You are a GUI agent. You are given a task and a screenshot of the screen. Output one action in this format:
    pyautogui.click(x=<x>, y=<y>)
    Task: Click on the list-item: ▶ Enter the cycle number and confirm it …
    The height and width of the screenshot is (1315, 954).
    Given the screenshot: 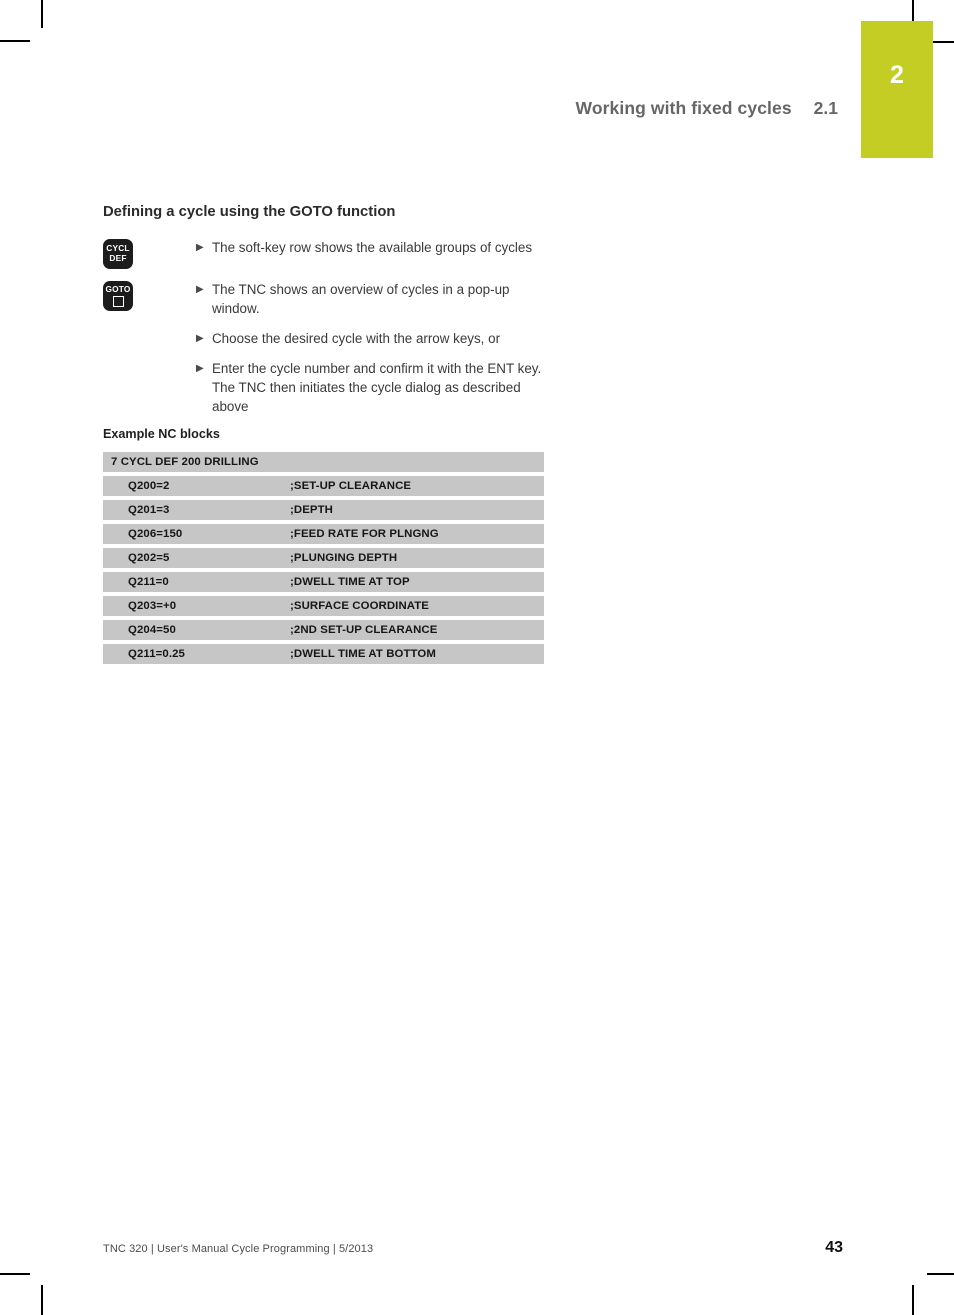 What is the action you would take?
    pyautogui.click(x=333, y=387)
    